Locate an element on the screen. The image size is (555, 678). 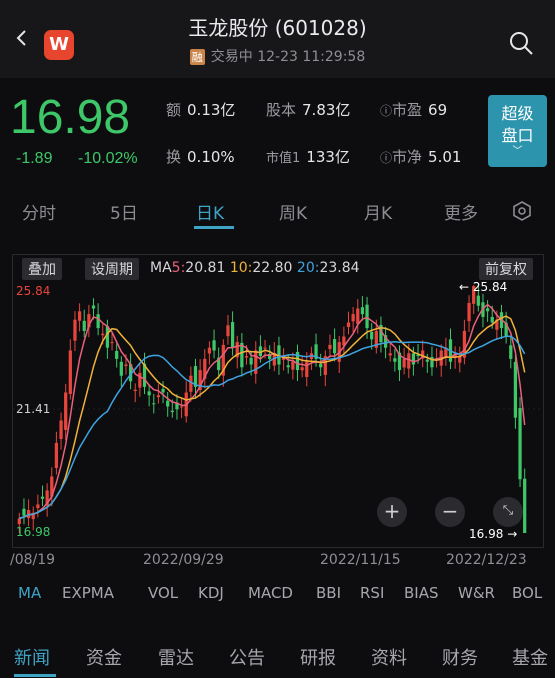
tab-news: 新闻 is located at coordinates (32, 657).